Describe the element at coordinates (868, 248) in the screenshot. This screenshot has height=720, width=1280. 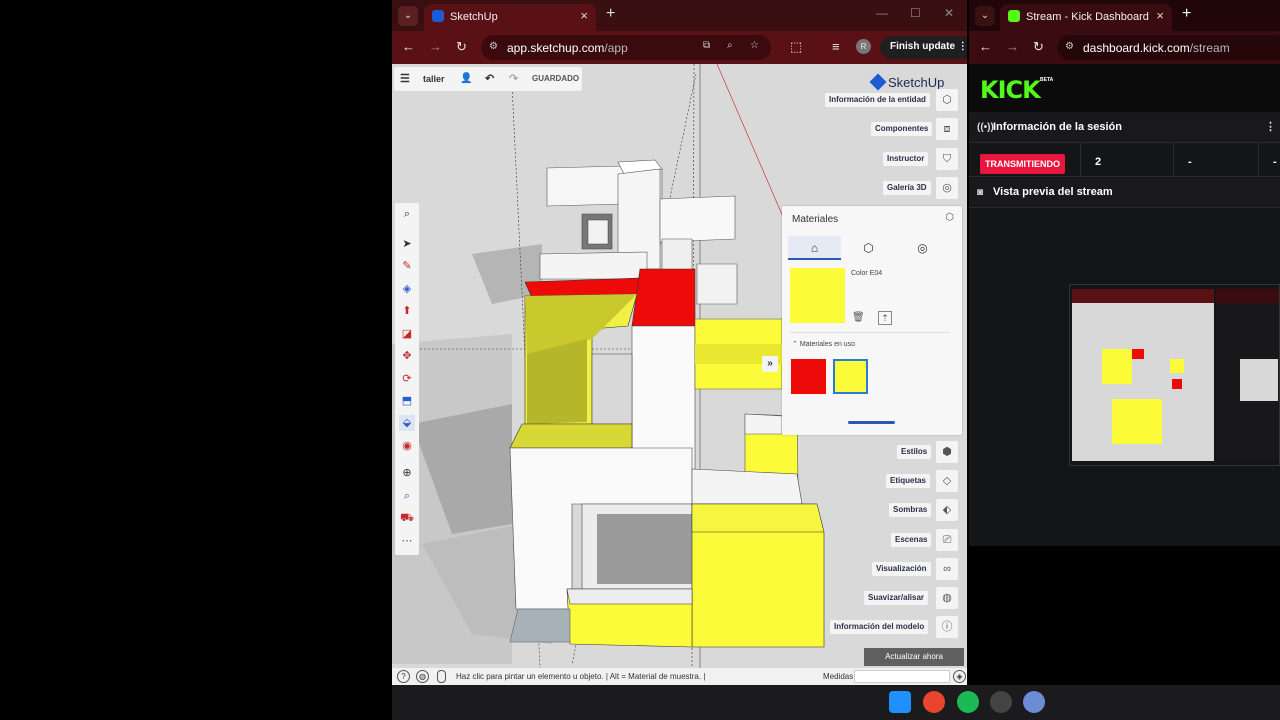
I see `materials-browse-tab: ⬡` at that location.